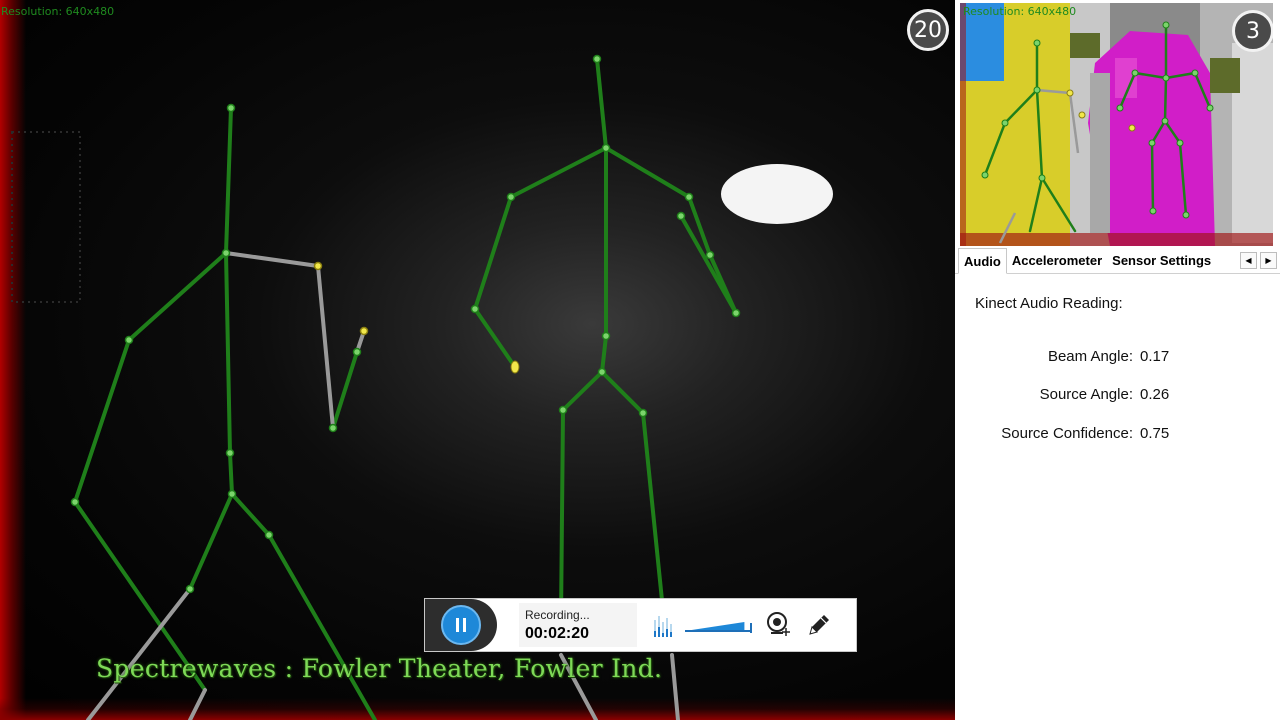  I want to click on audio-level-icon, so click(663, 626).